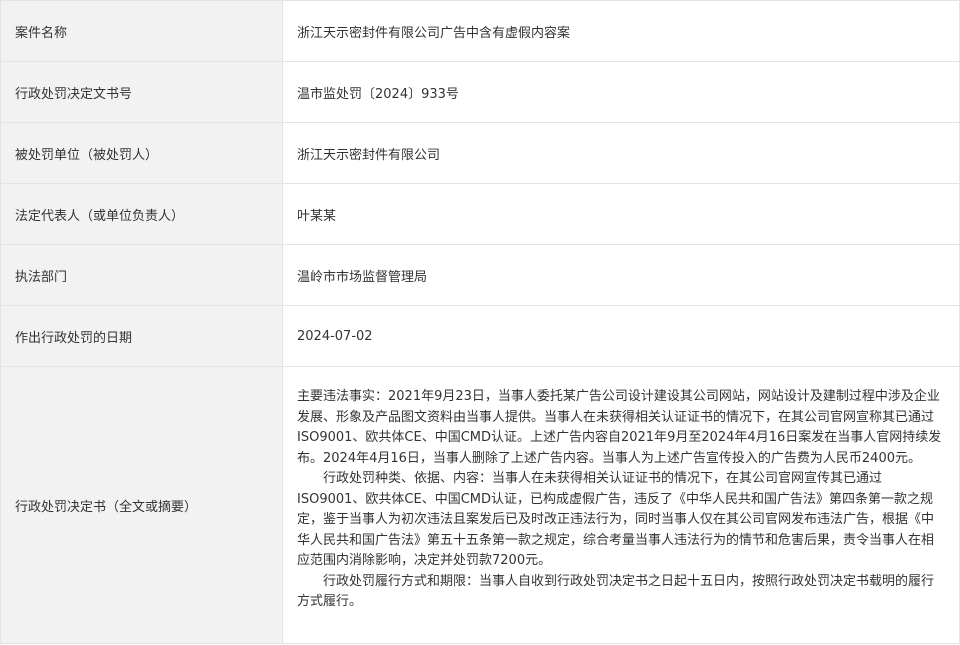 The width and height of the screenshot is (960, 645). I want to click on decision-date-value: 2024-07-02, so click(621, 336).